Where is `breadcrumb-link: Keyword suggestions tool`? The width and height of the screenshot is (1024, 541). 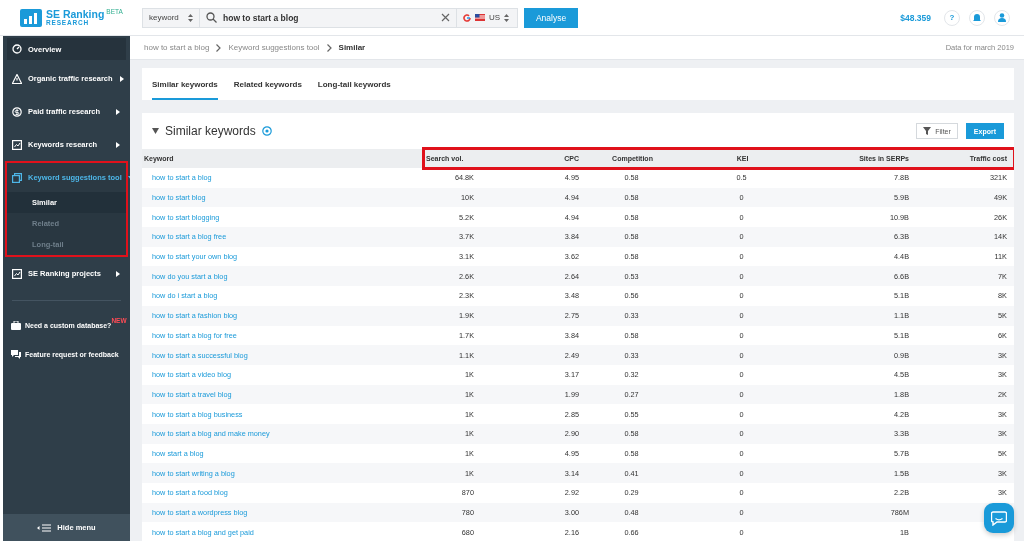
breadcrumb-link: Keyword suggestions tool is located at coordinates (274, 47).